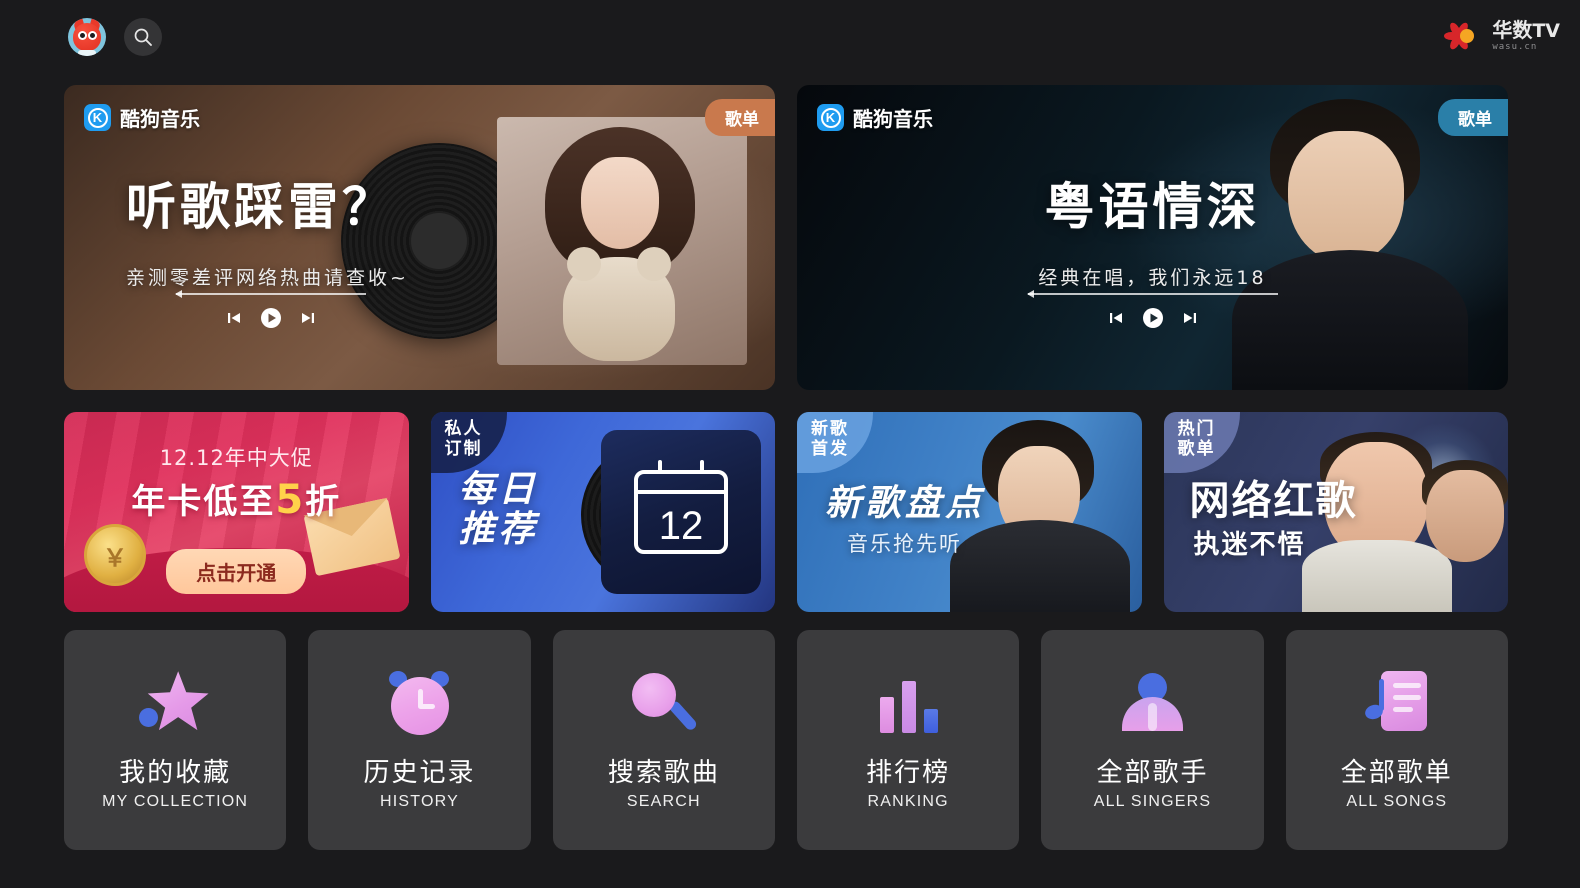 The image size is (1580, 888). Describe the element at coordinates (622, 241) in the screenshot. I see `banner-1-artwork` at that location.